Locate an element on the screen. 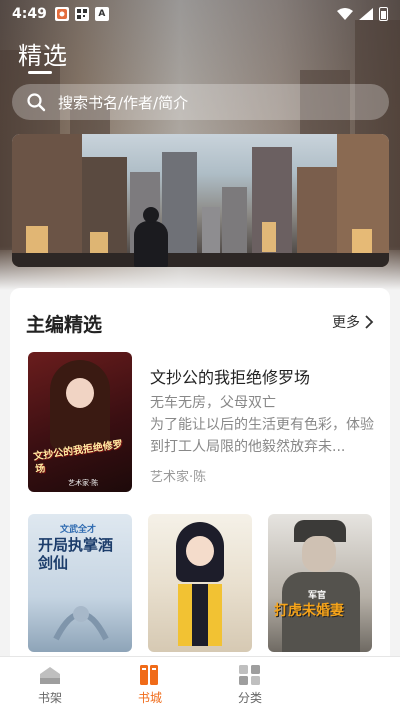 Image resolution: width=400 pixels, height=712 pixels. featured-book-title: 文抄公的我拒绝修罗场 is located at coordinates (230, 376).